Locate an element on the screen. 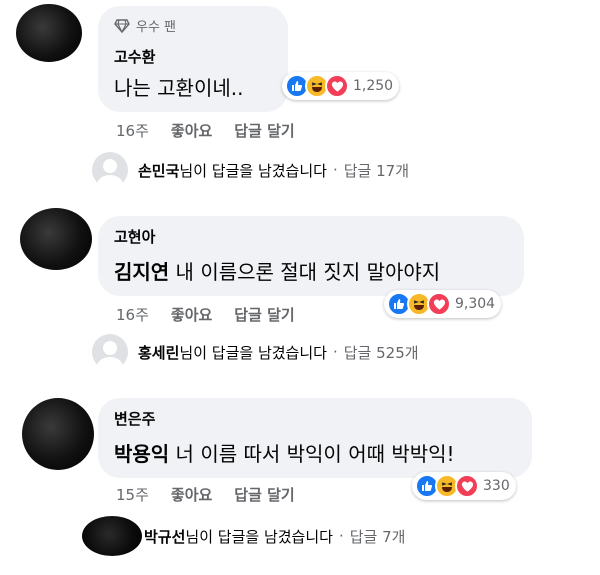 The width and height of the screenshot is (600, 575). comment-actions: 15주 좋아요 답글 달기 is located at coordinates (216, 494).